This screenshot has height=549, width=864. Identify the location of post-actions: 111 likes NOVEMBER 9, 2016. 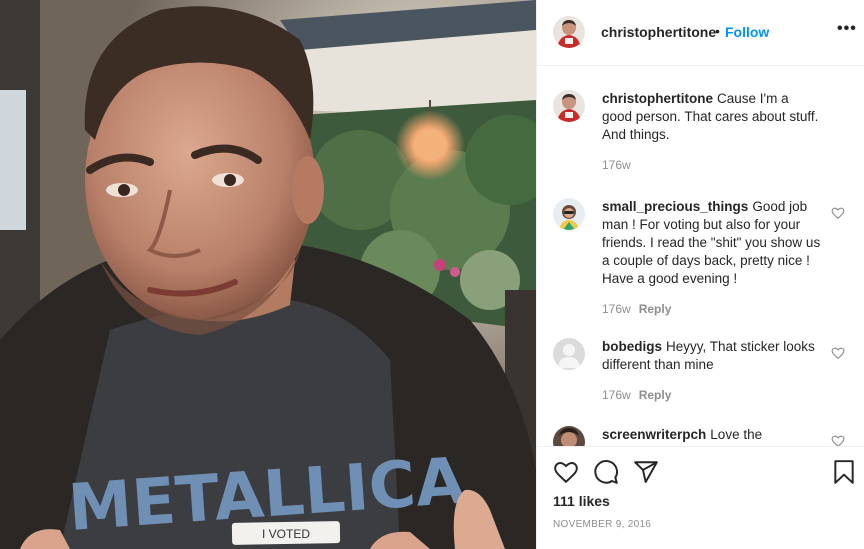
(700, 497).